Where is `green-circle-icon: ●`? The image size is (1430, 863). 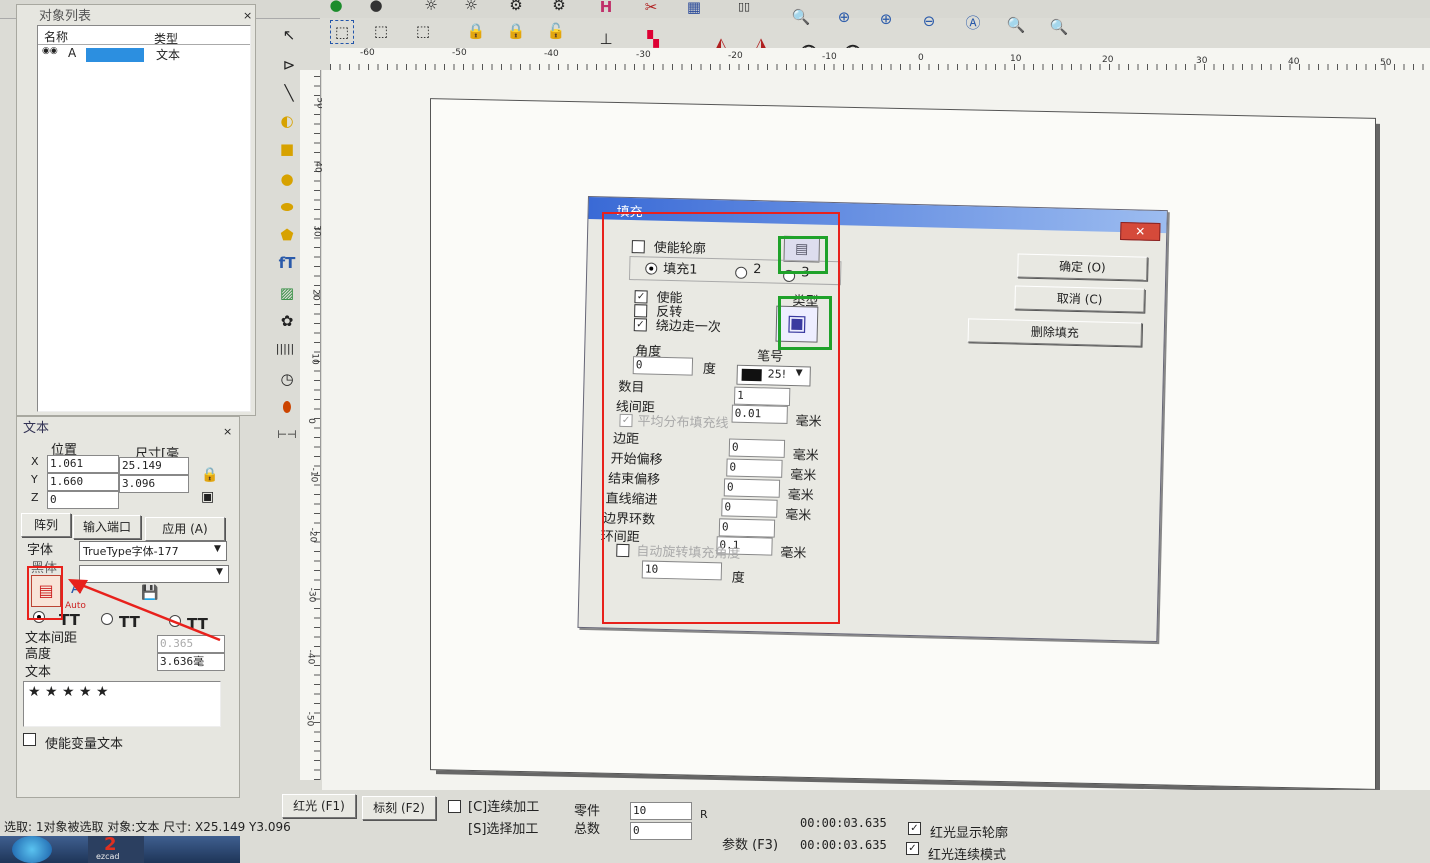 green-circle-icon: ● is located at coordinates (336, 8).